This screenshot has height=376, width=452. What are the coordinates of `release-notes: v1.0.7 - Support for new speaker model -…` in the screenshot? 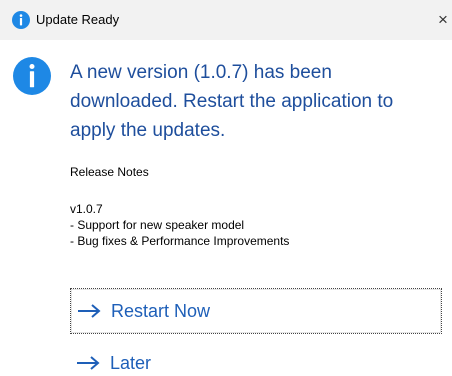 It's located at (179, 225).